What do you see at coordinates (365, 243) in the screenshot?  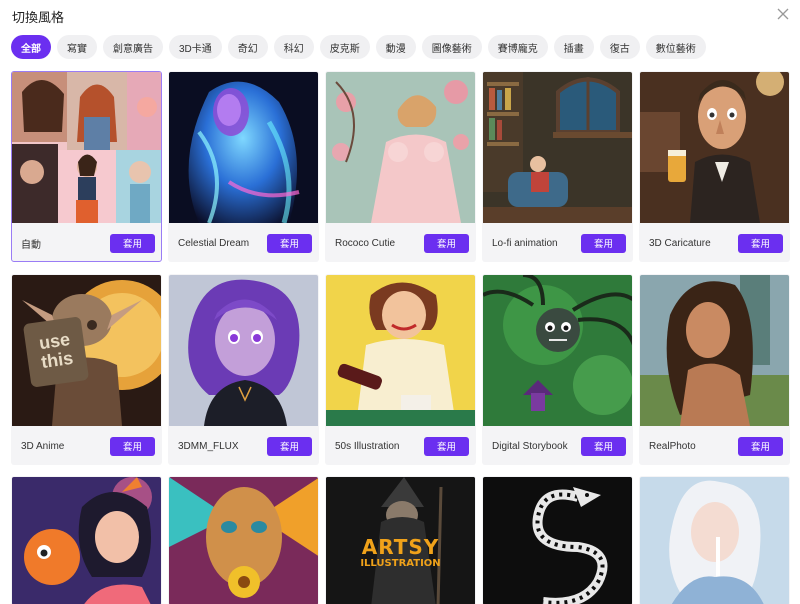 I see `style-name: Rococo Cutie` at bounding box center [365, 243].